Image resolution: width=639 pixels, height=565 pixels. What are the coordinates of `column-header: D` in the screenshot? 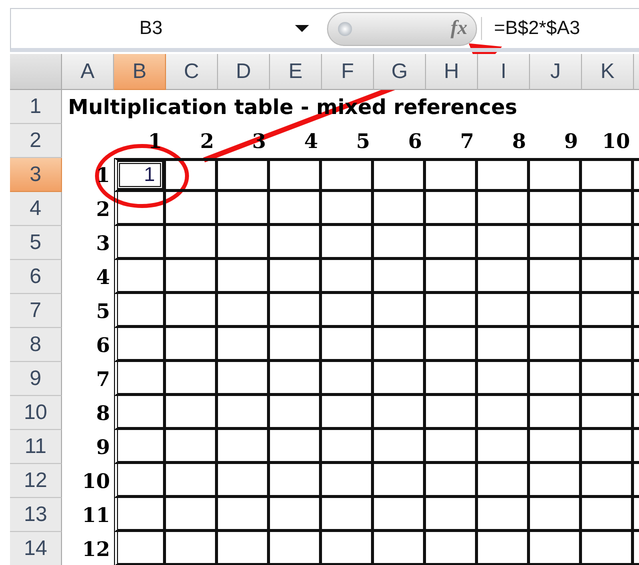 It's located at (244, 72).